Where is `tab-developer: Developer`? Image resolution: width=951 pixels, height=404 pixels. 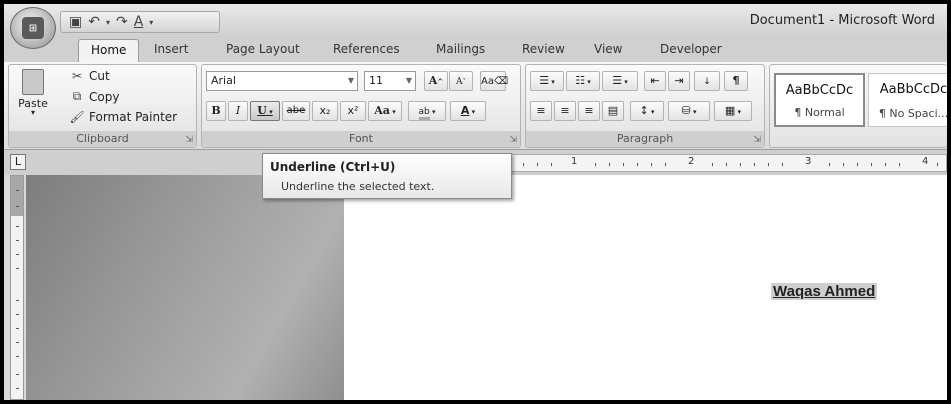
tab-developer: Developer is located at coordinates (691, 49).